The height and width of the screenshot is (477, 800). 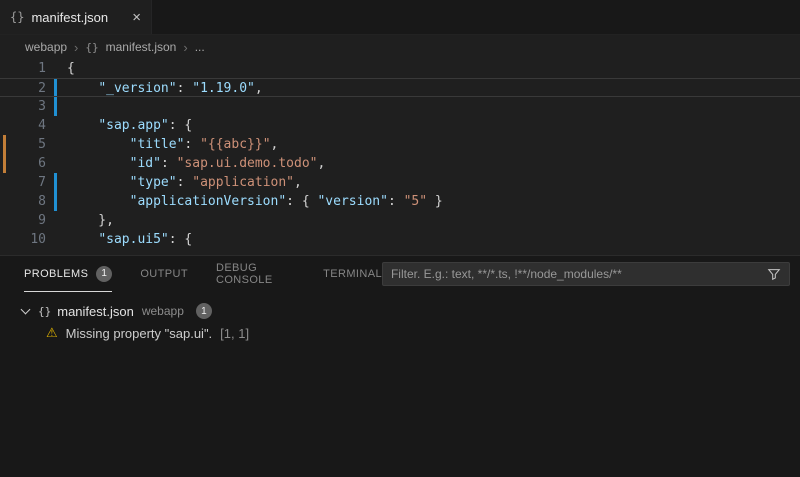 I want to click on code-line-10: 10 "sap.ui5": {, so click(x=400, y=239).